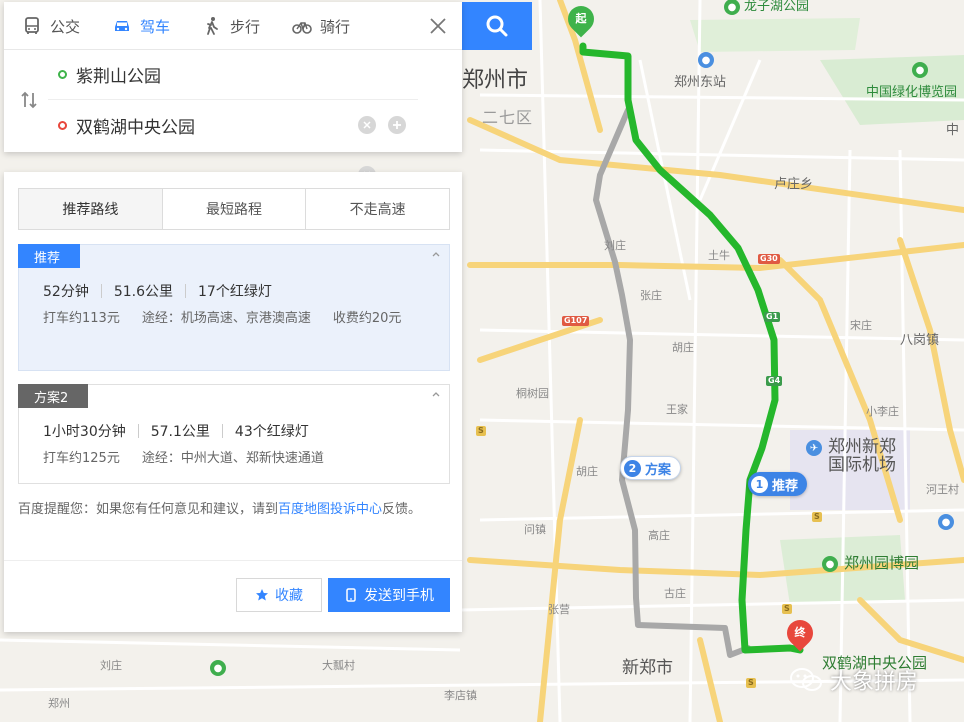  I want to click on start-pin-label: 起, so click(581, 18).